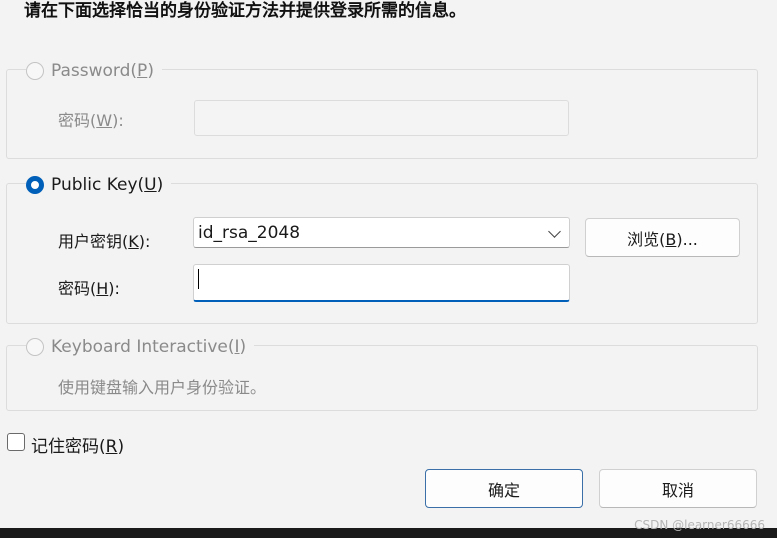 This screenshot has height=538, width=777. I want to click on user-key-dropdown: id_rsa_2048, so click(381, 232).